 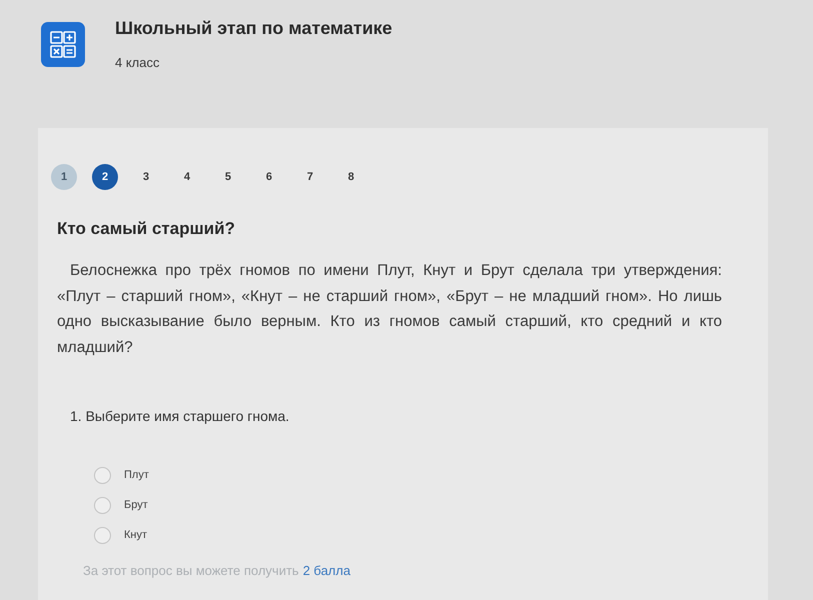 What do you see at coordinates (136, 505) in the screenshot?
I see `option-label: Брут` at bounding box center [136, 505].